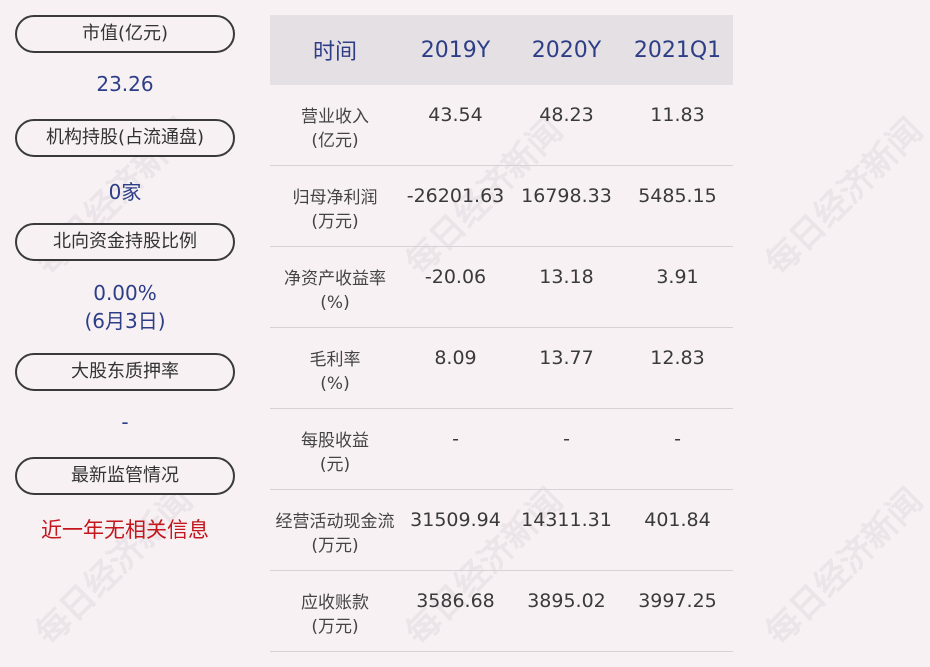 This screenshot has width=930, height=667. Describe the element at coordinates (501, 449) in the screenshot. I see `table-row: 每股收益 (元) - - -` at that location.